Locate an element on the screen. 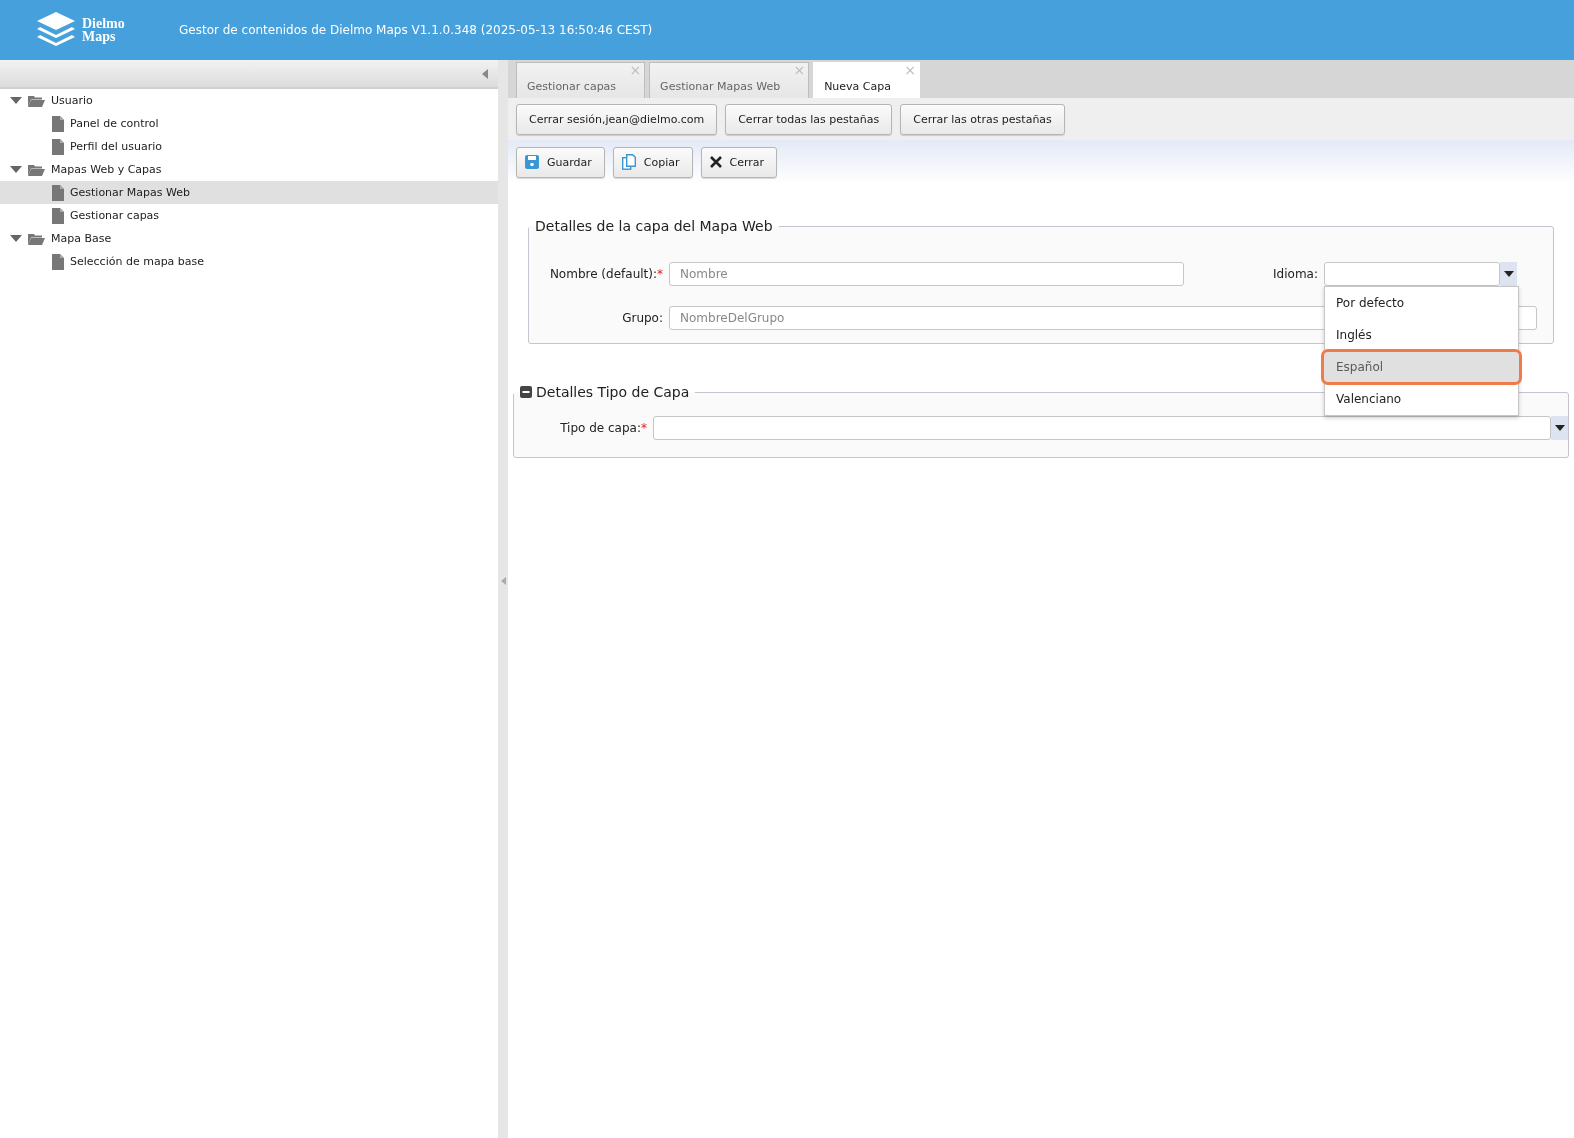 The height and width of the screenshot is (1138, 1574). fieldset-title: Detalles Tipo de Capa is located at coordinates (605, 392).